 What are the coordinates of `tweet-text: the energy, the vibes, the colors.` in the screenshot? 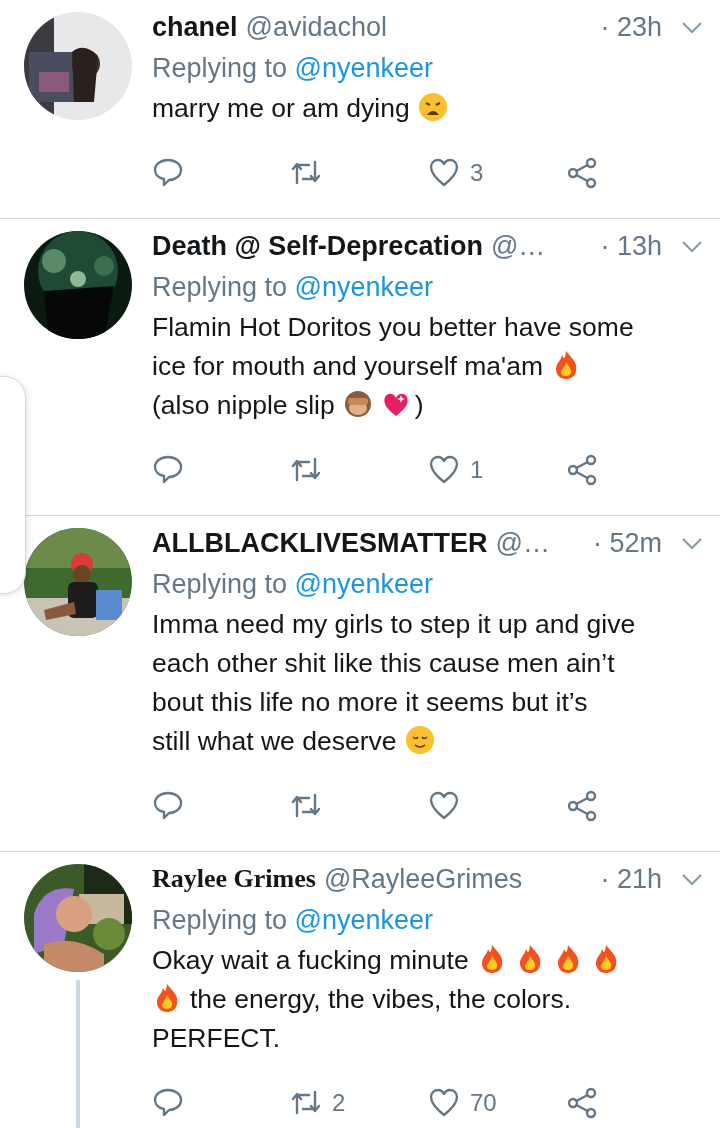 It's located at (381, 999).